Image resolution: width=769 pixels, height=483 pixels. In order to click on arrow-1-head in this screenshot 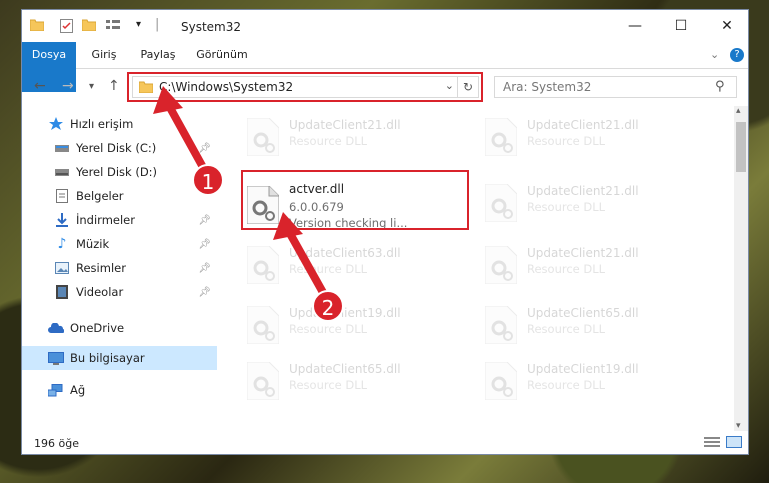, I will do `click(168, 100)`.